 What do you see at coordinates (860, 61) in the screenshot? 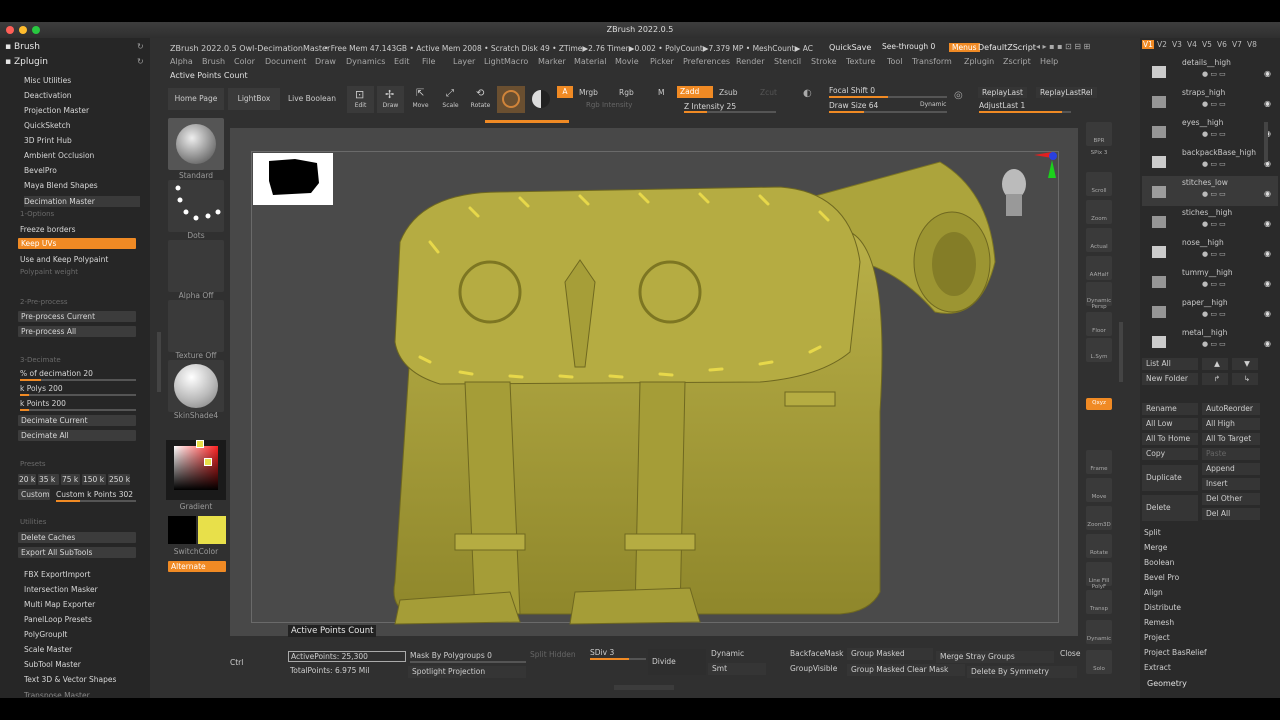
I see `menu-texture: Texture` at bounding box center [860, 61].